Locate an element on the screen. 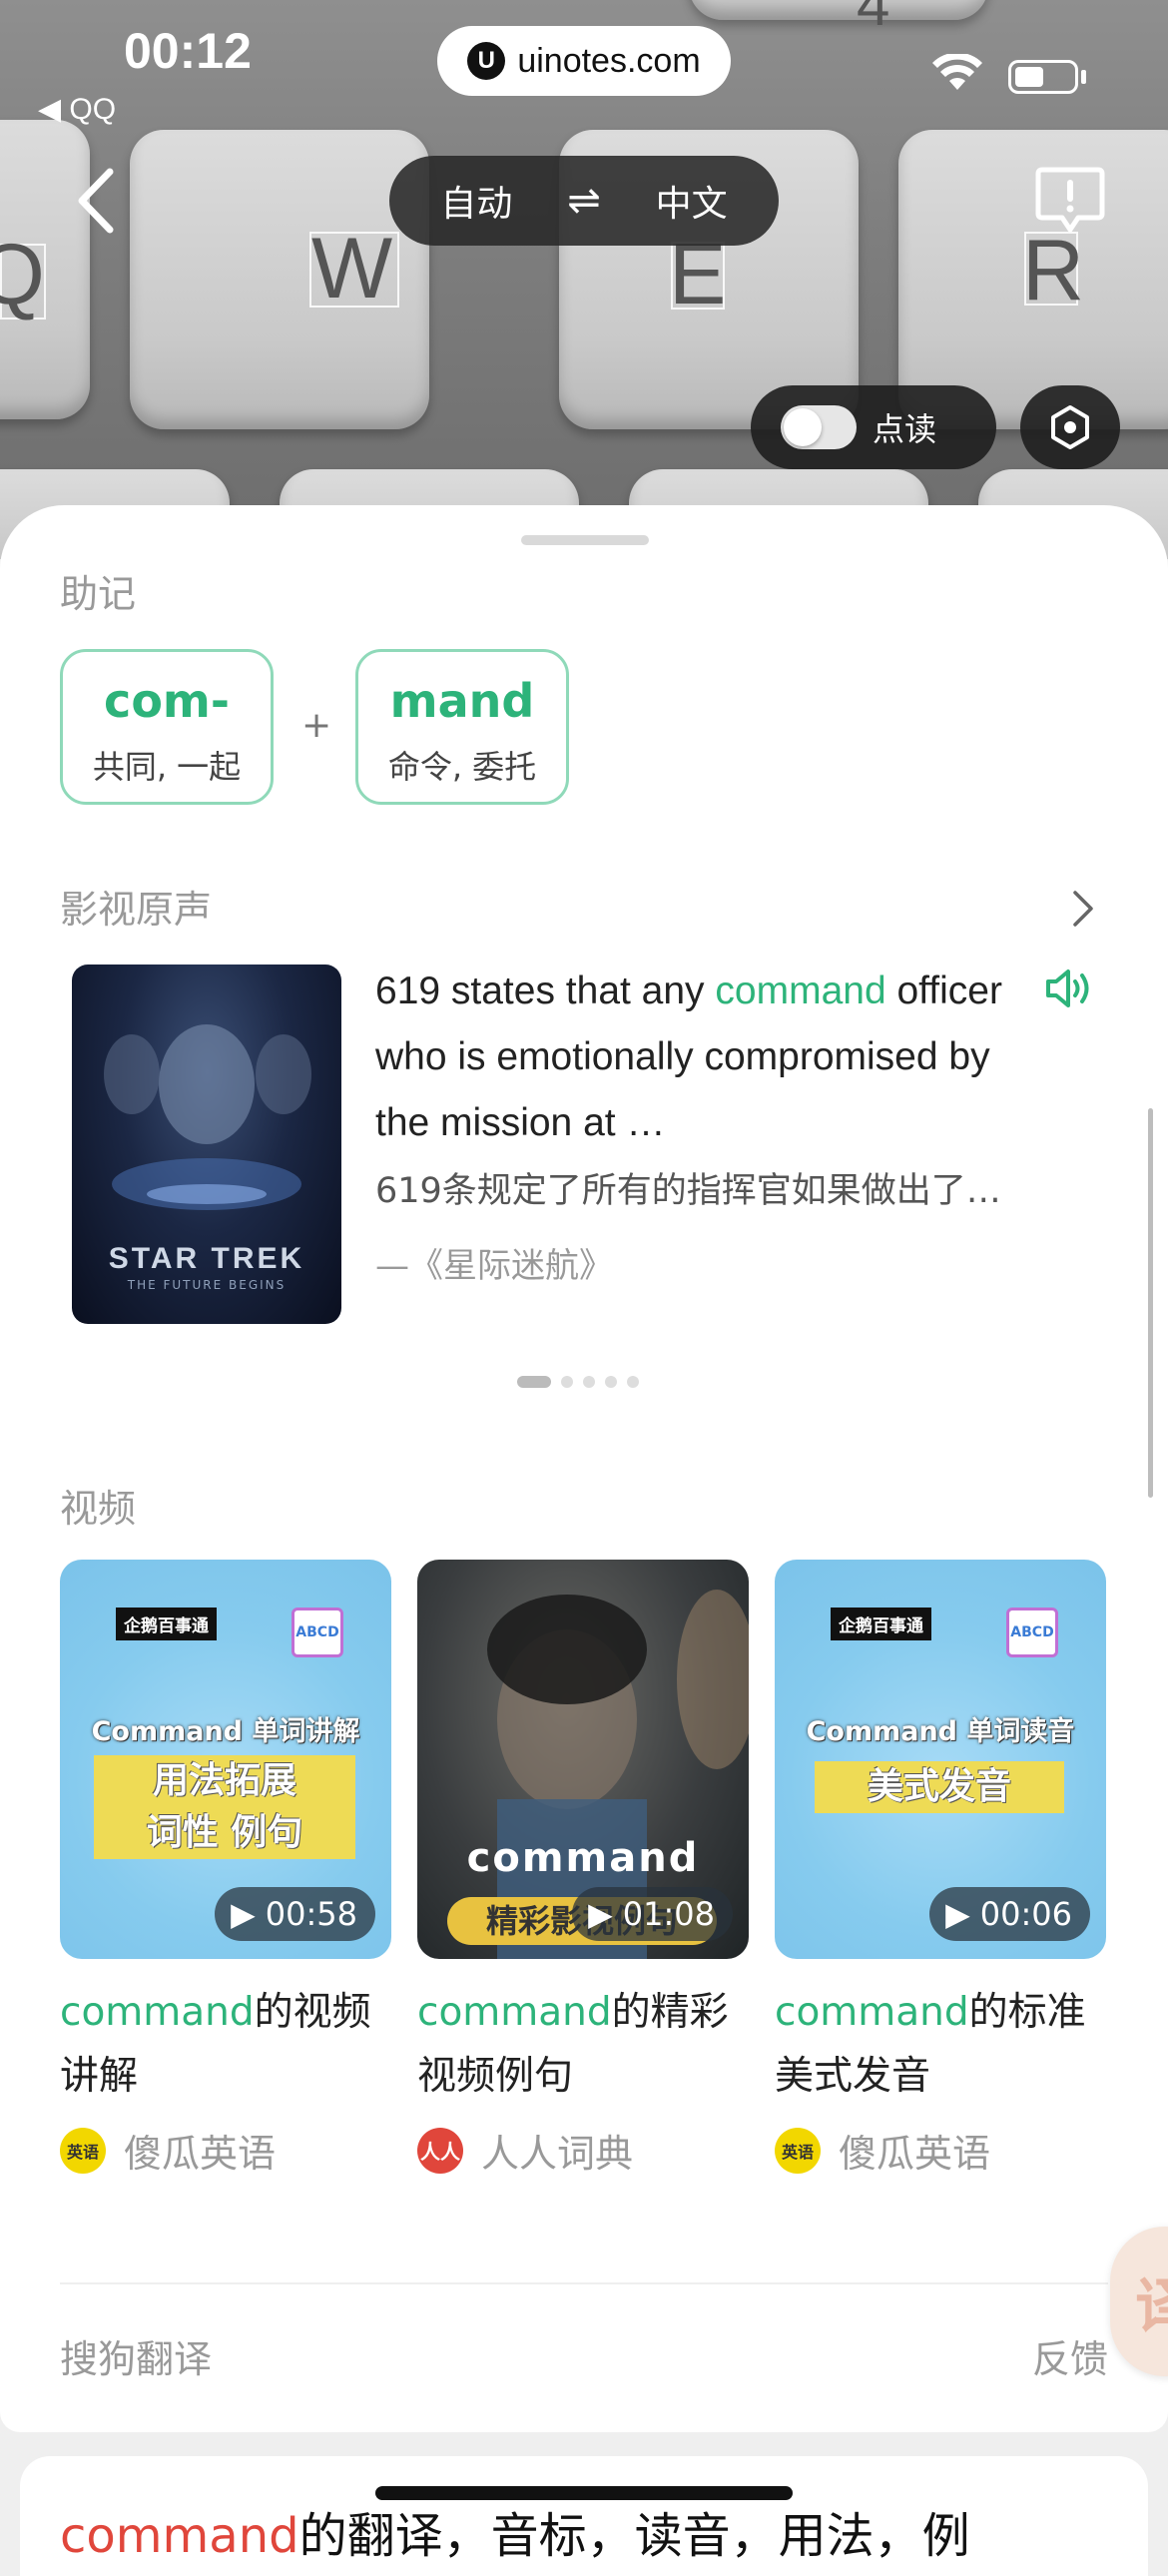 The height and width of the screenshot is (2576, 1168). morpheme-meaning: 命令, 委托 is located at coordinates (462, 767).